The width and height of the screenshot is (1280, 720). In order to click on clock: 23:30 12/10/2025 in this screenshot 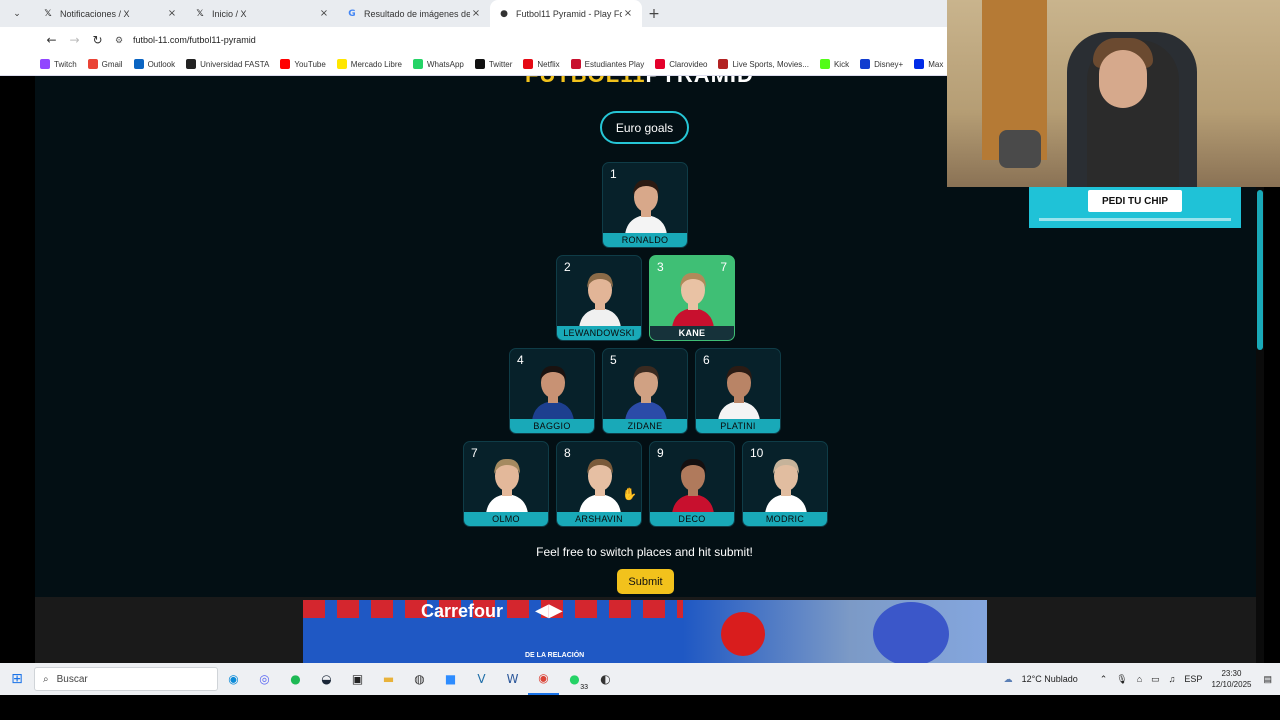, I will do `click(1231, 679)`.